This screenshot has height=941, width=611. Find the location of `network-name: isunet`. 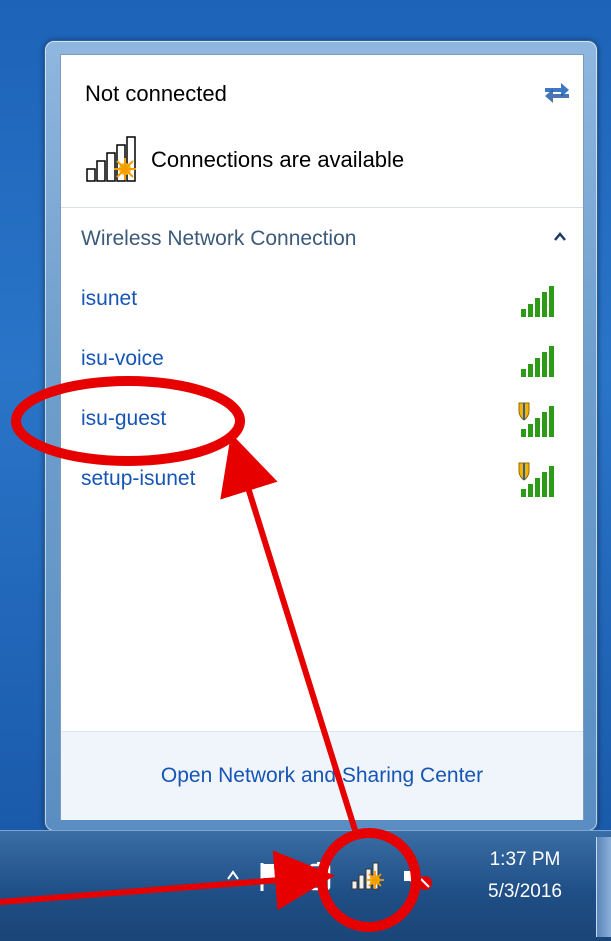

network-name: isunet is located at coordinates (109, 298).